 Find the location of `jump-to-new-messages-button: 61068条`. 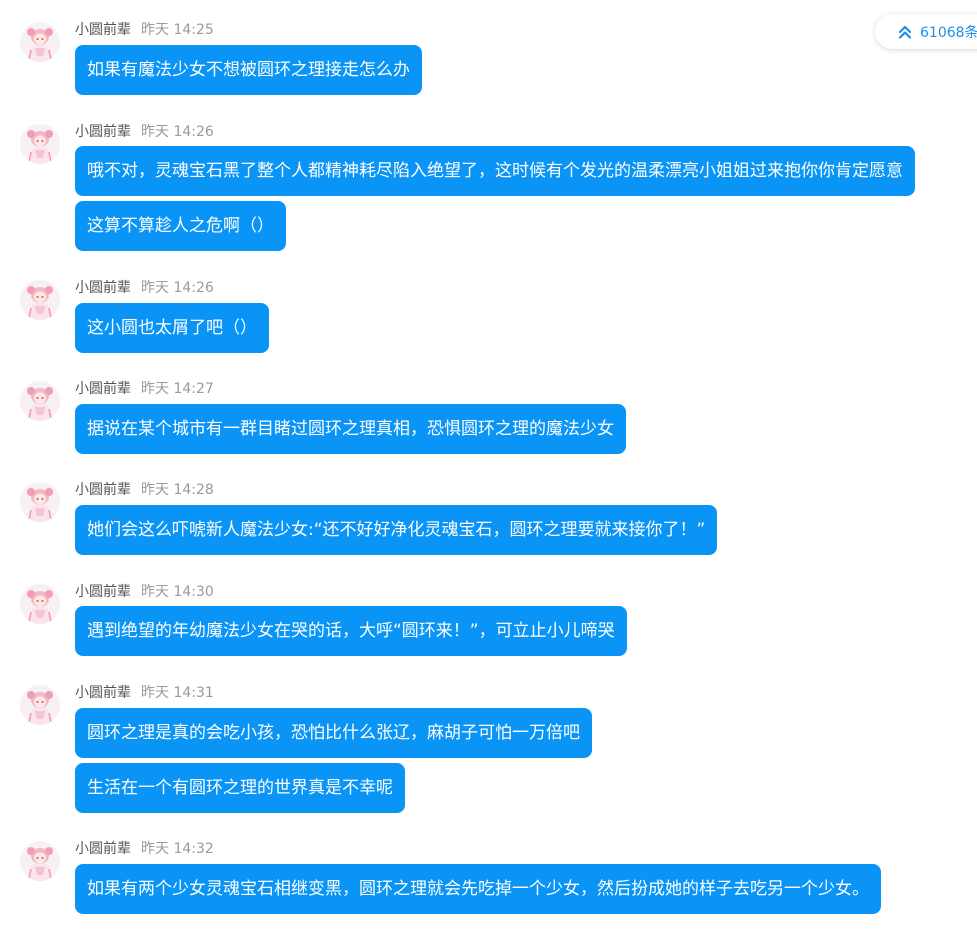

jump-to-new-messages-button: 61068条 is located at coordinates (926, 31).